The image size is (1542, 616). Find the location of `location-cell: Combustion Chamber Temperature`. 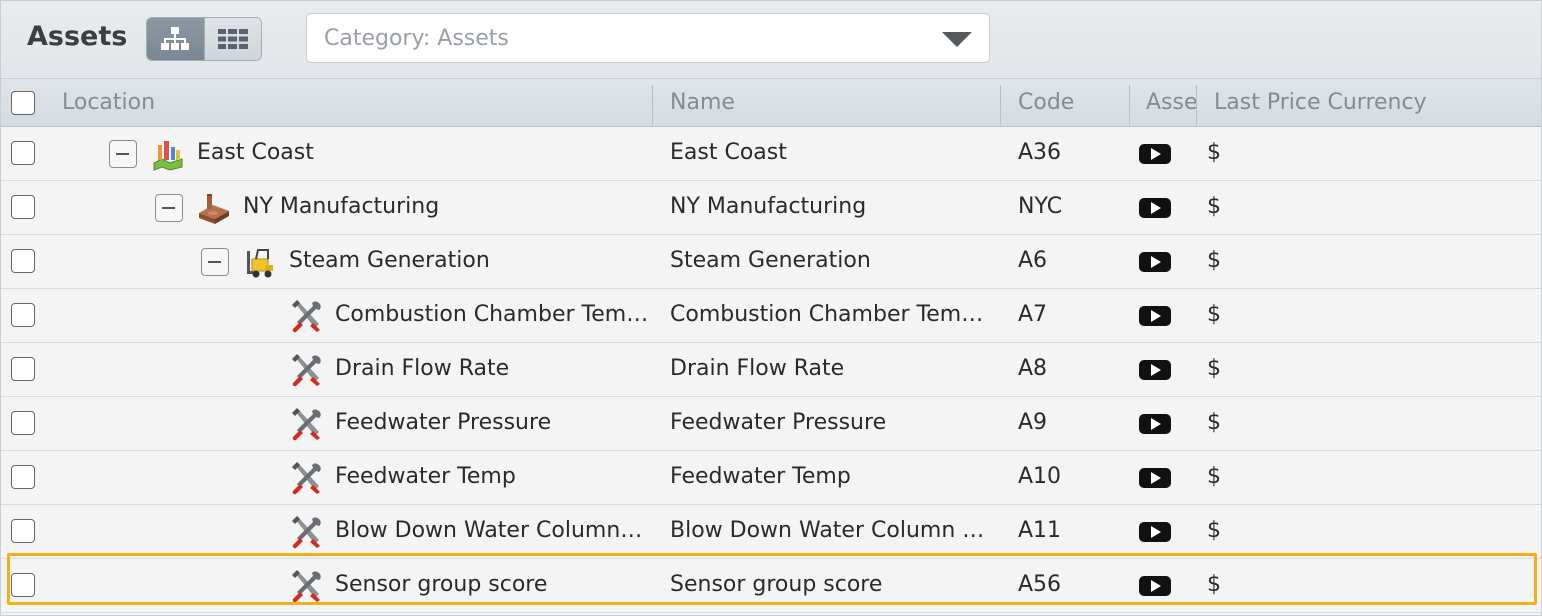

location-cell: Combustion Chamber Temperature is located at coordinates (492, 314).